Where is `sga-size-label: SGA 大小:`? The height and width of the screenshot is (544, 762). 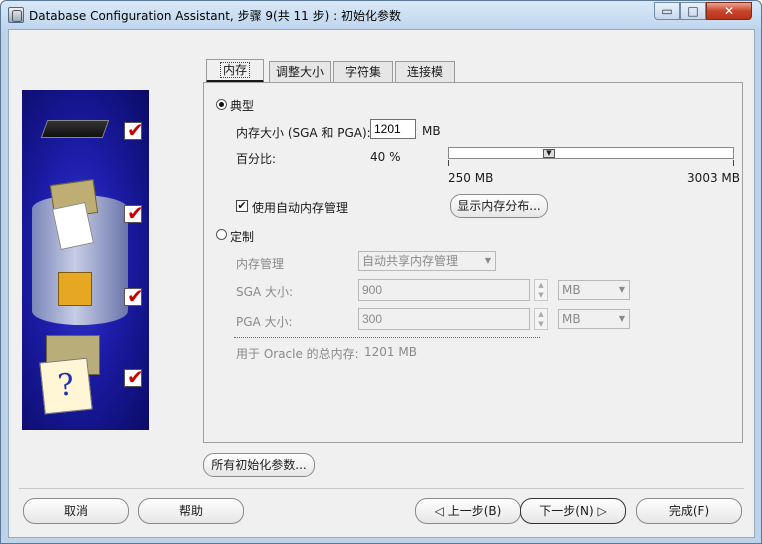 sga-size-label: SGA 大小: is located at coordinates (264, 292).